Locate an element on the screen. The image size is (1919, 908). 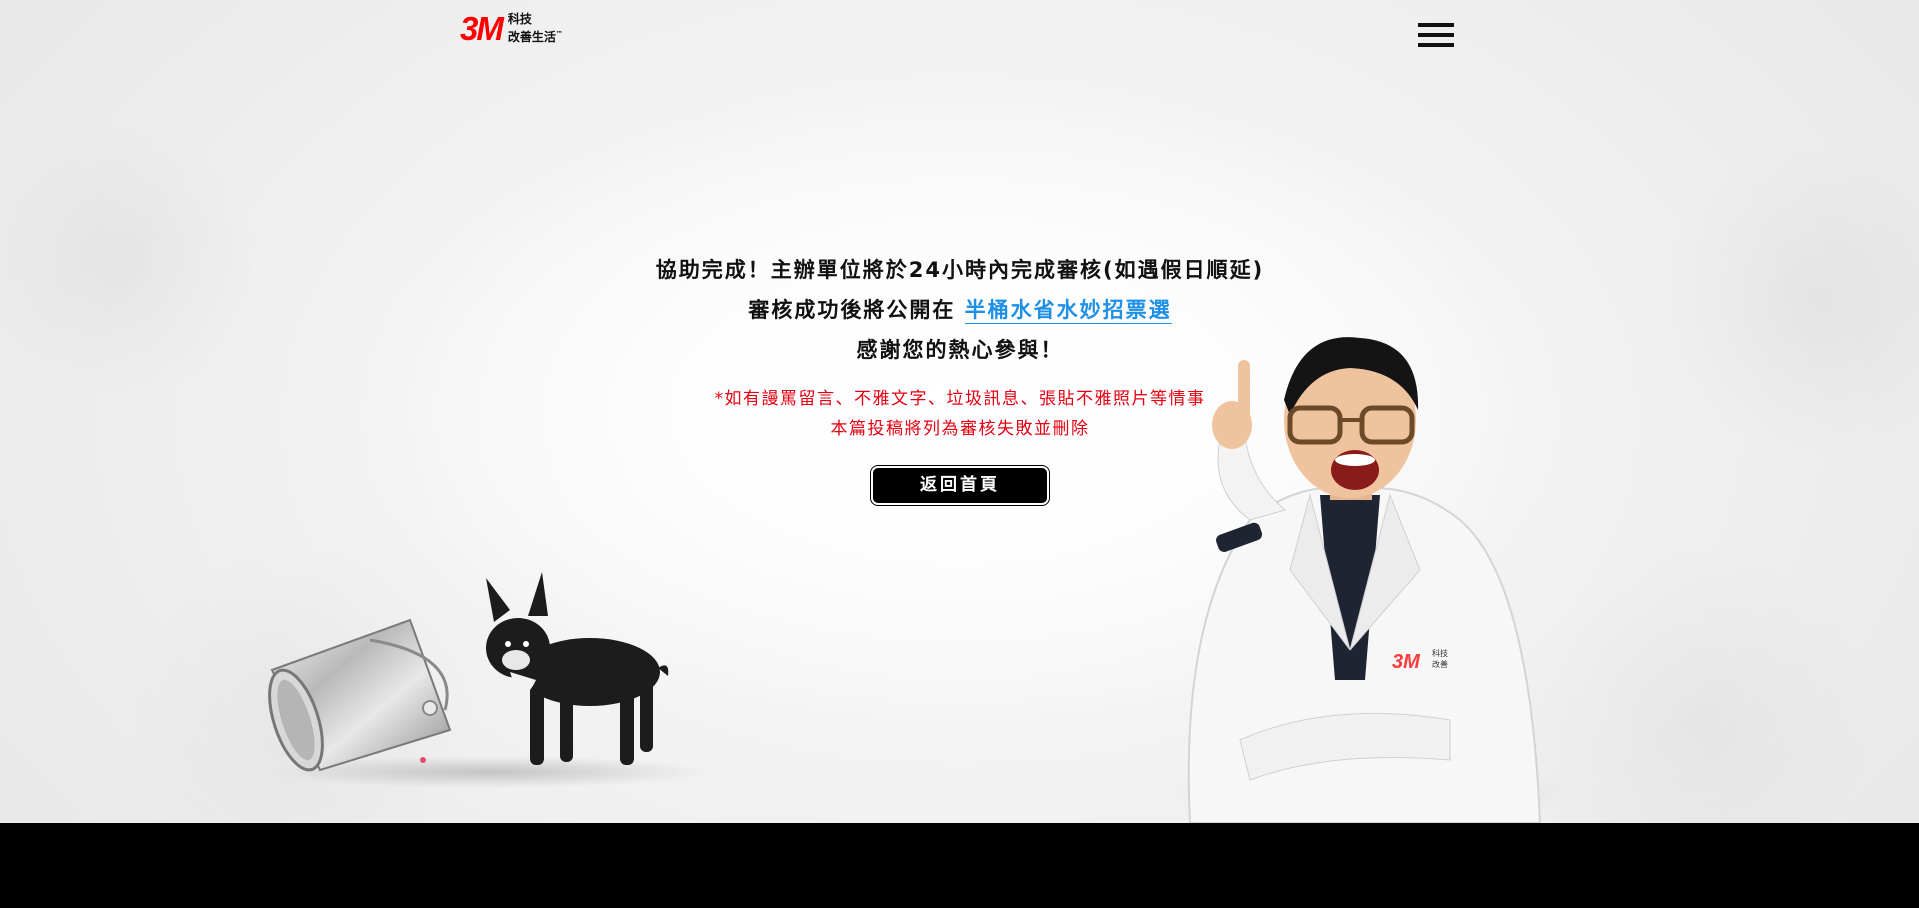
logo-mark: 3M is located at coordinates (482, 28).